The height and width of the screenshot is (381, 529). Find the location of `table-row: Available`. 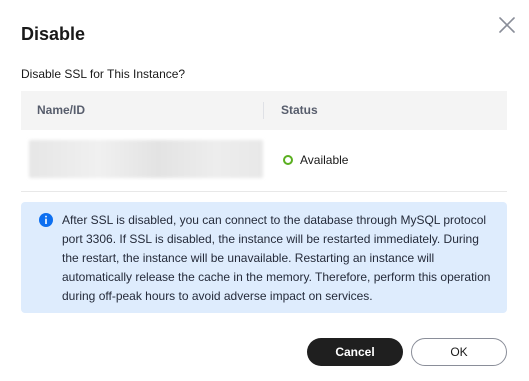

table-row: Available is located at coordinates (264, 161).